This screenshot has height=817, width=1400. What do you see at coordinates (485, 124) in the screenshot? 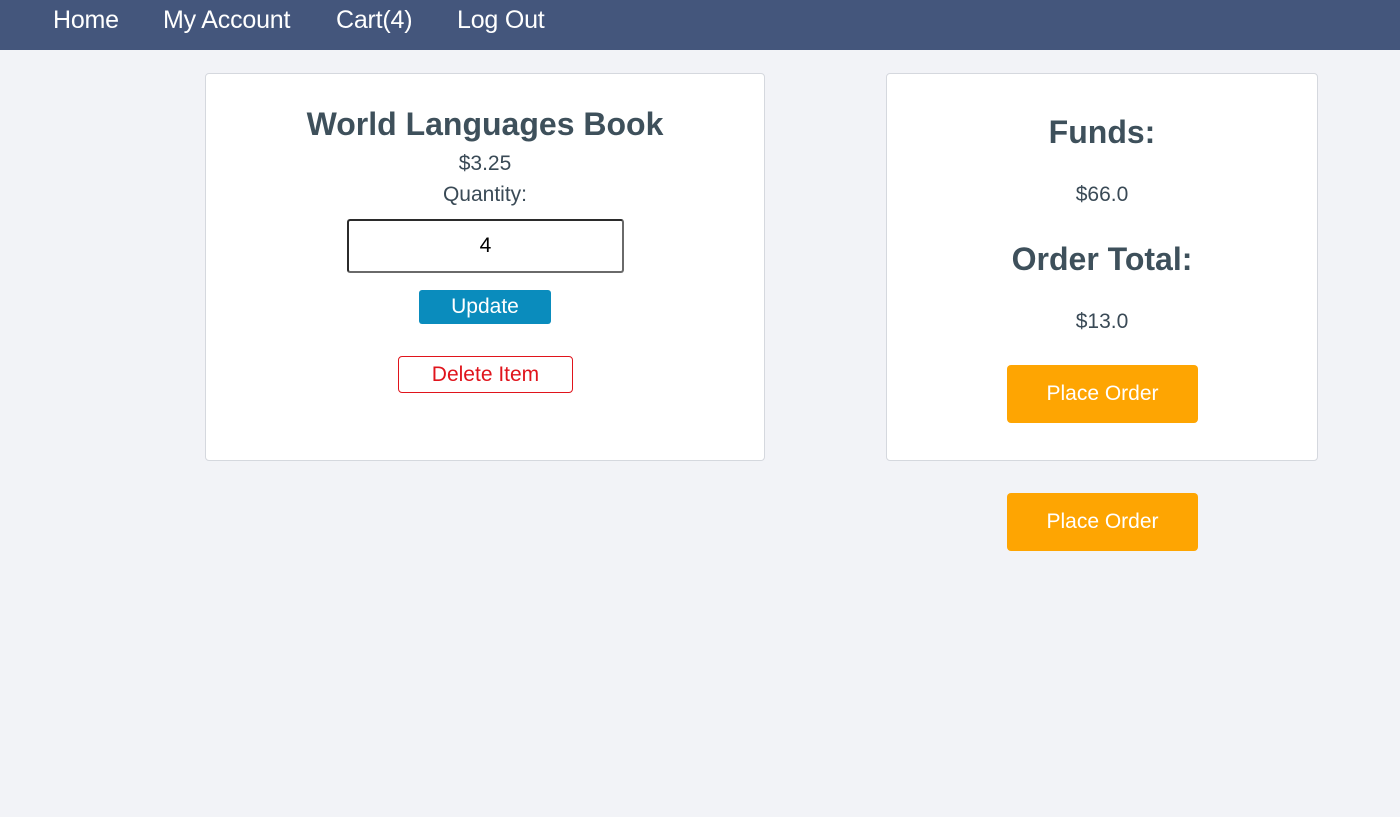
I see `product-title: World Languages Book` at bounding box center [485, 124].